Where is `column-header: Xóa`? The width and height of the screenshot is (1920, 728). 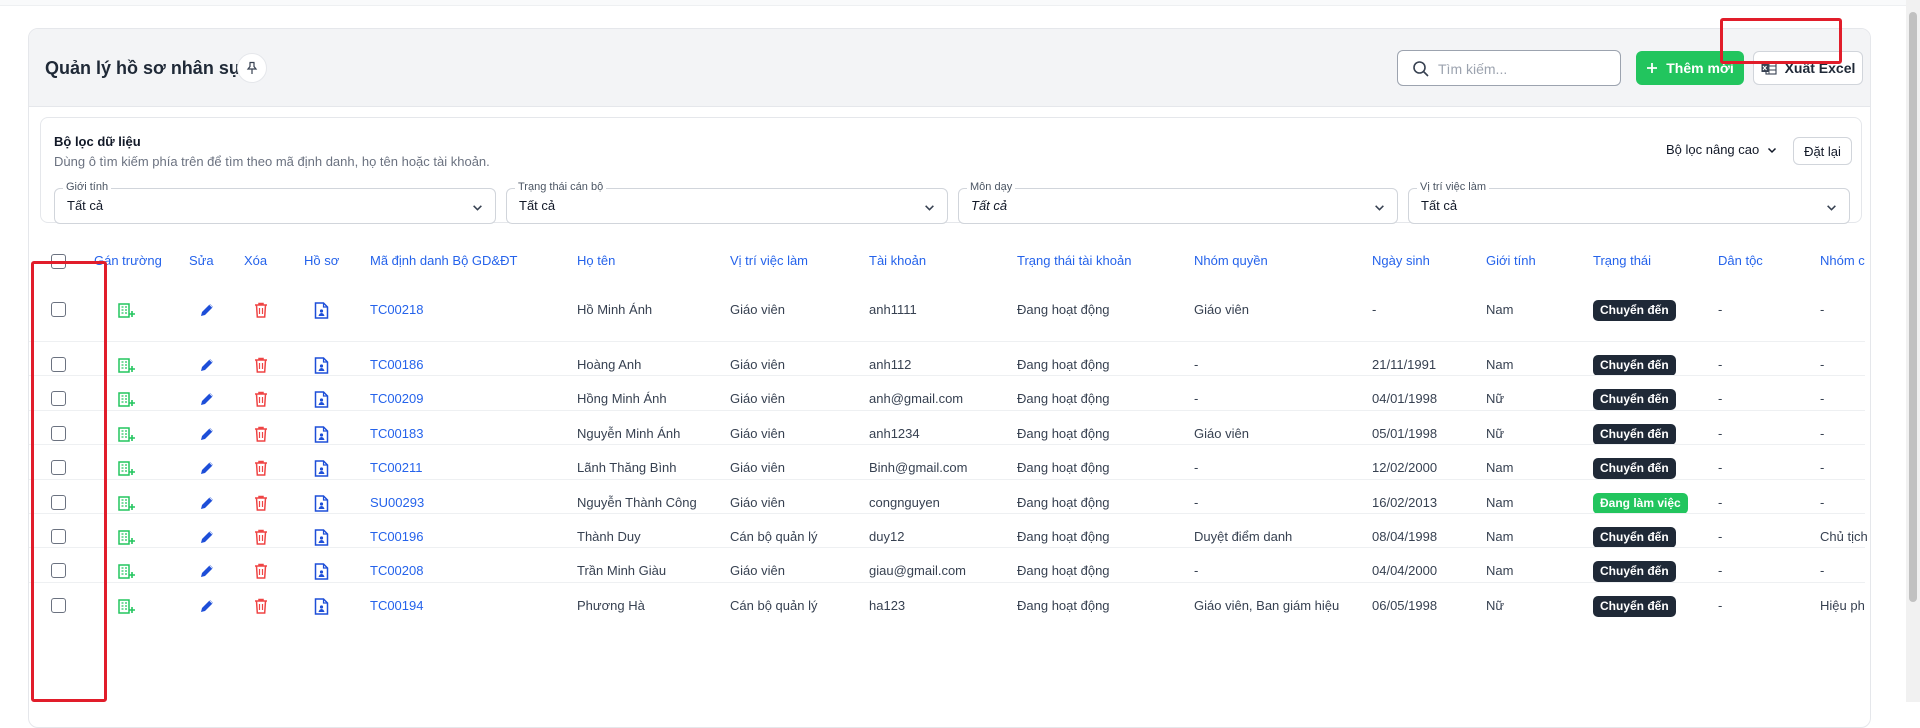 column-header: Xóa is located at coordinates (255, 261).